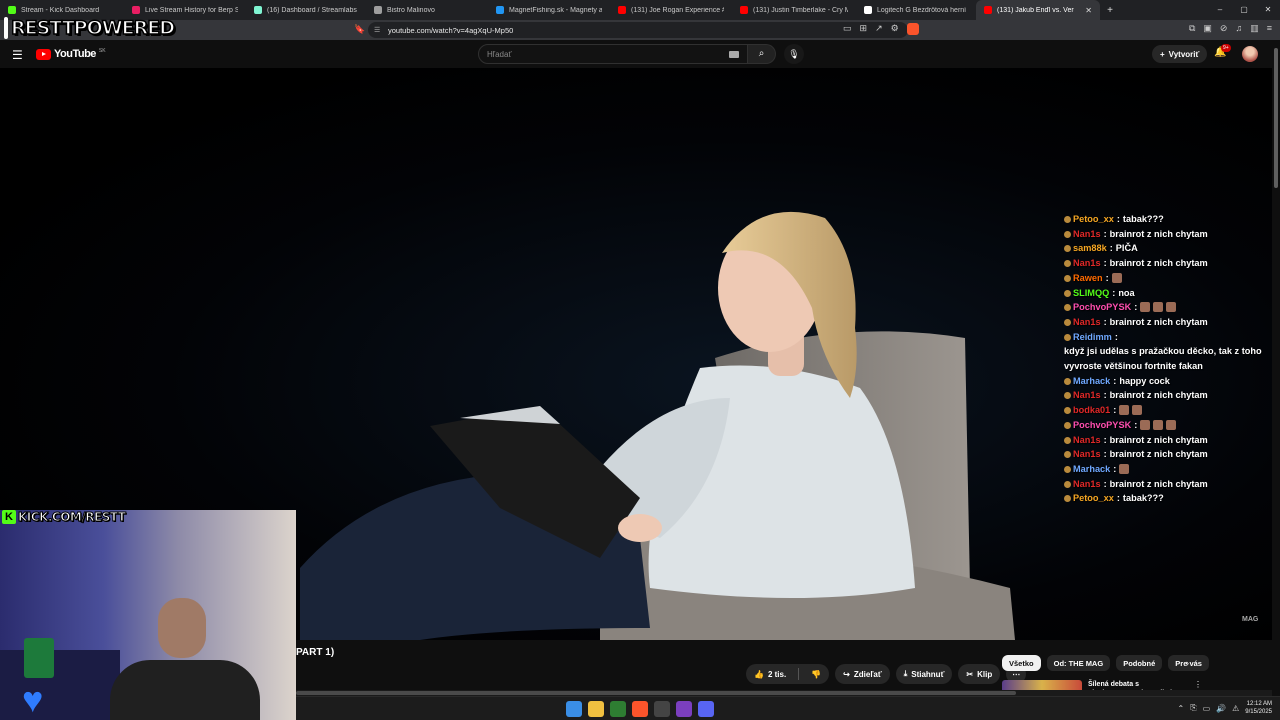 The image size is (1280, 720). I want to click on menu-icon: ☰, so click(17, 55).